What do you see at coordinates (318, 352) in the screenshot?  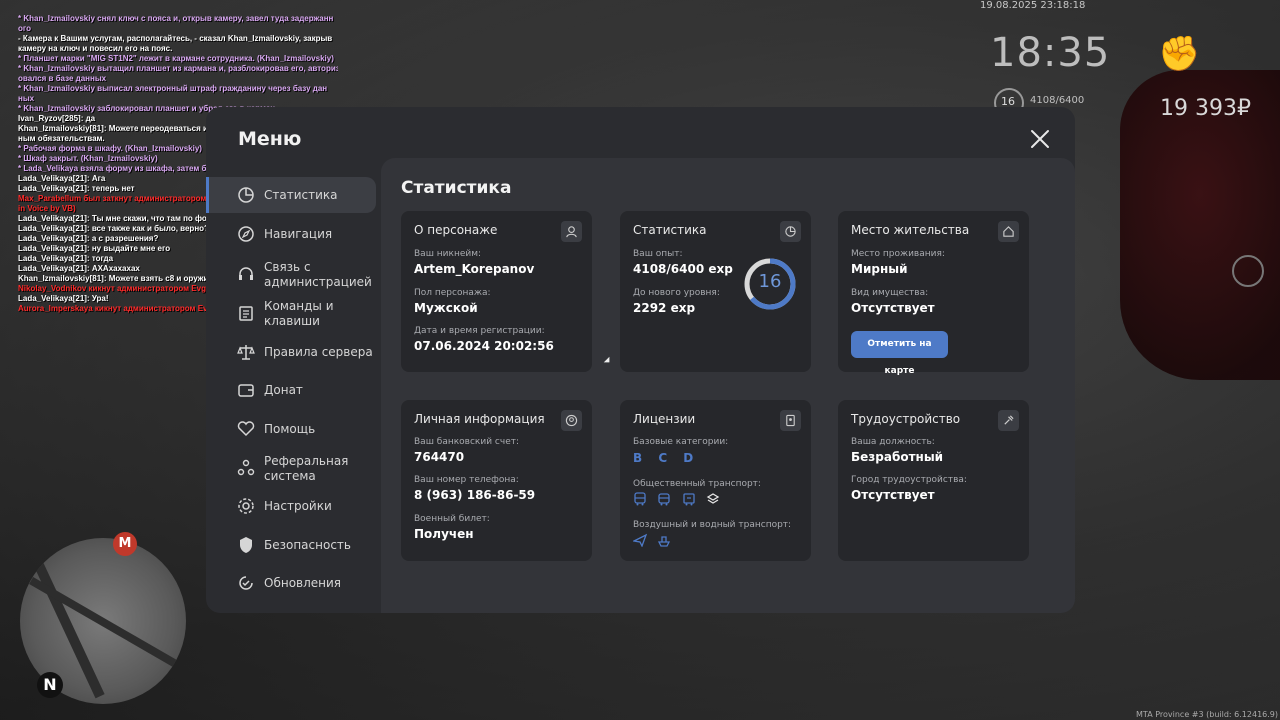 I see `sidebar-item-label: Правила сервера` at bounding box center [318, 352].